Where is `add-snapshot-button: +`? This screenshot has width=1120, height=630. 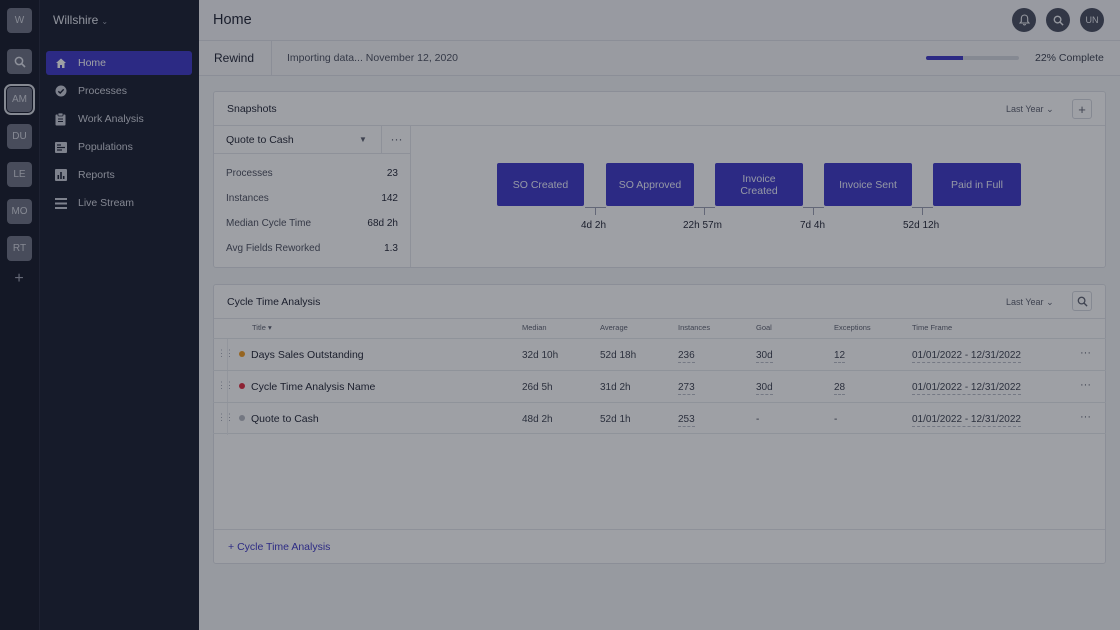 add-snapshot-button: + is located at coordinates (1082, 109).